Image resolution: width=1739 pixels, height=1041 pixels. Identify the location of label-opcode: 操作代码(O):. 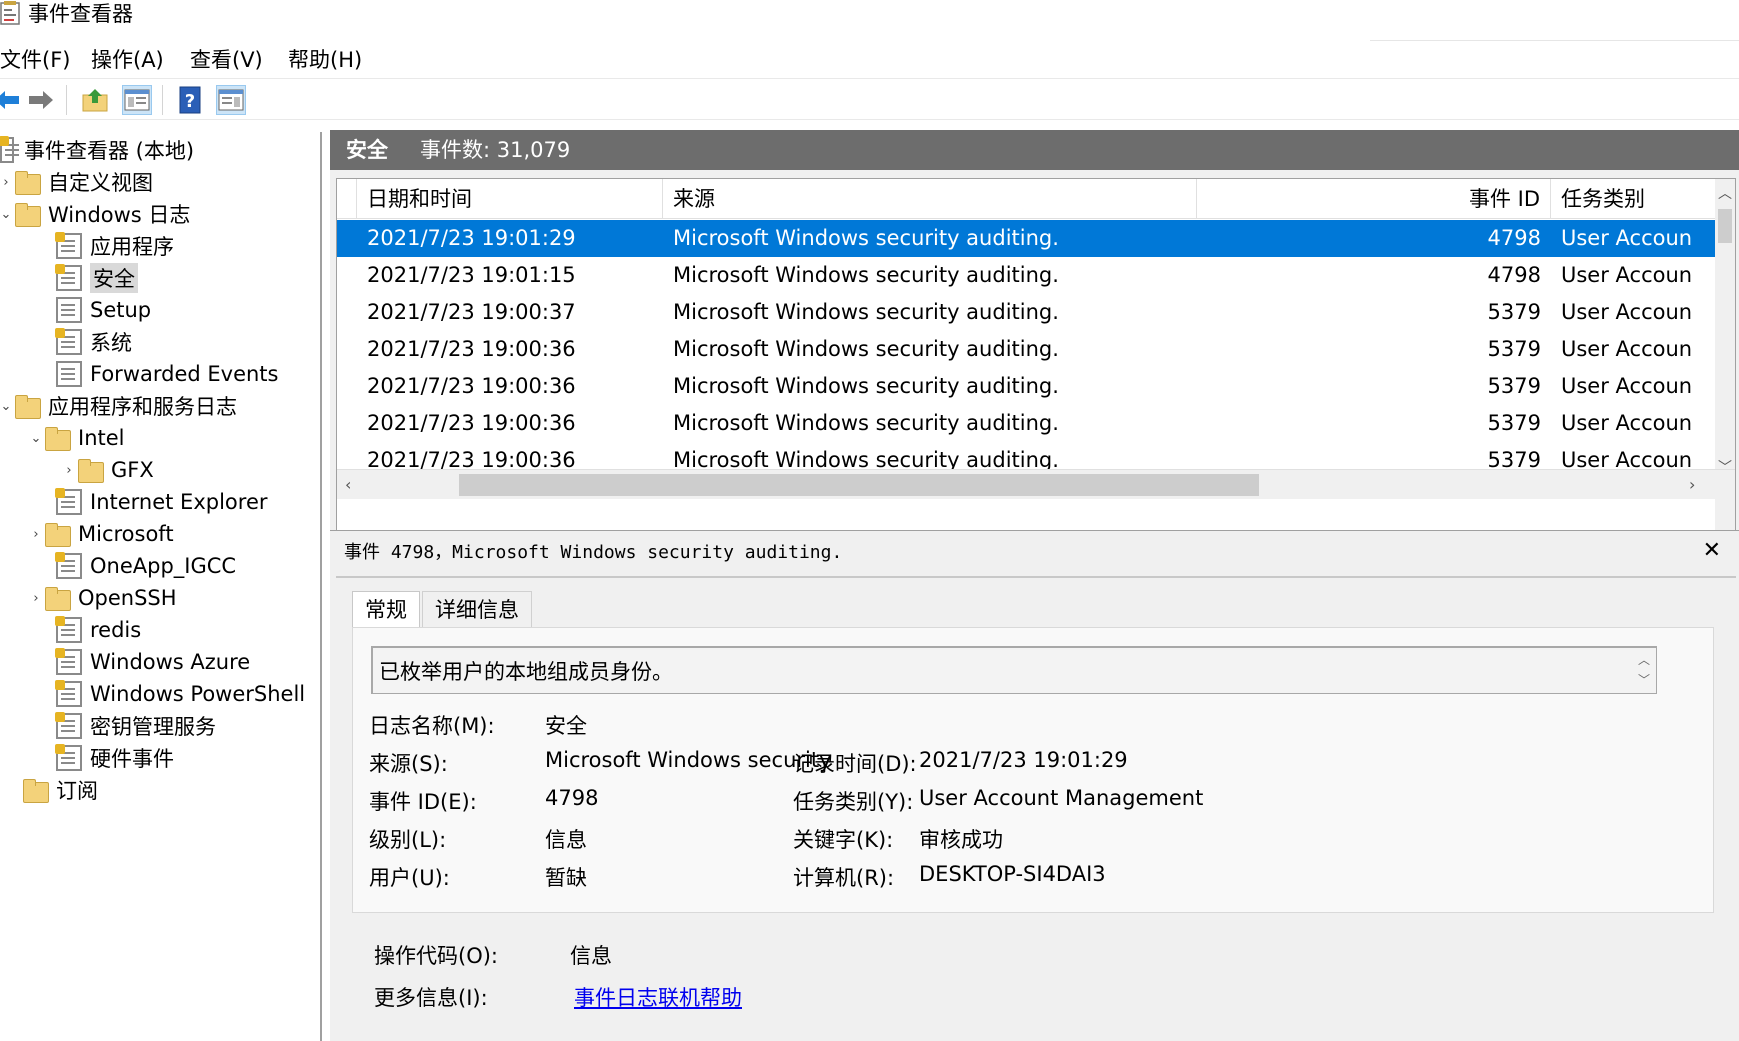
(436, 956).